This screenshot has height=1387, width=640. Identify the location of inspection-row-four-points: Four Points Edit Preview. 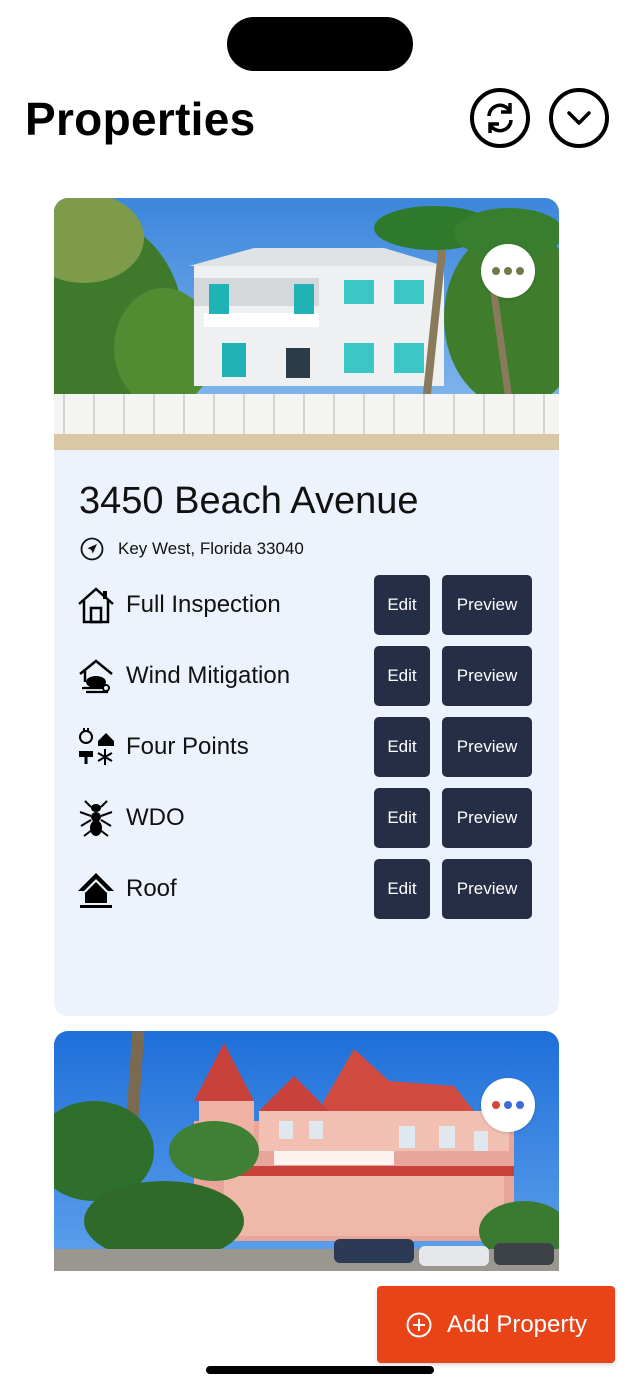
(306, 747).